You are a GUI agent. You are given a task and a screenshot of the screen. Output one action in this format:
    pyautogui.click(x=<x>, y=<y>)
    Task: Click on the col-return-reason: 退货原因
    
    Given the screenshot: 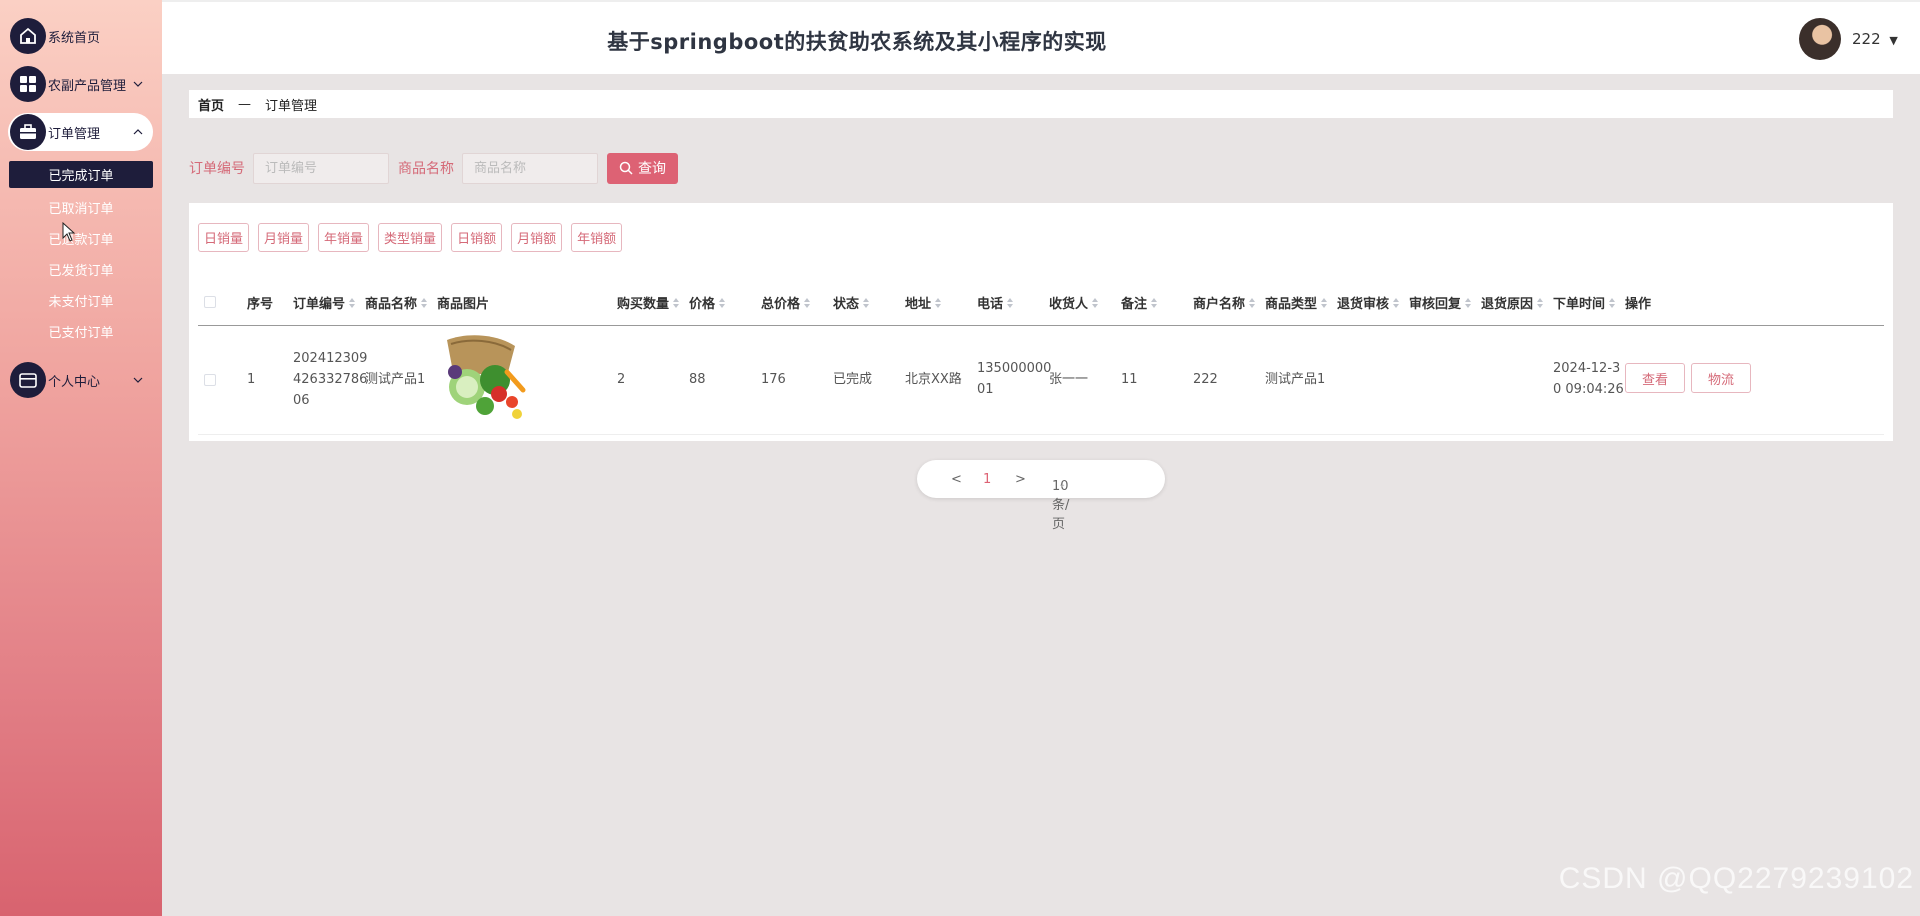 What is the action you would take?
    pyautogui.click(x=1512, y=302)
    